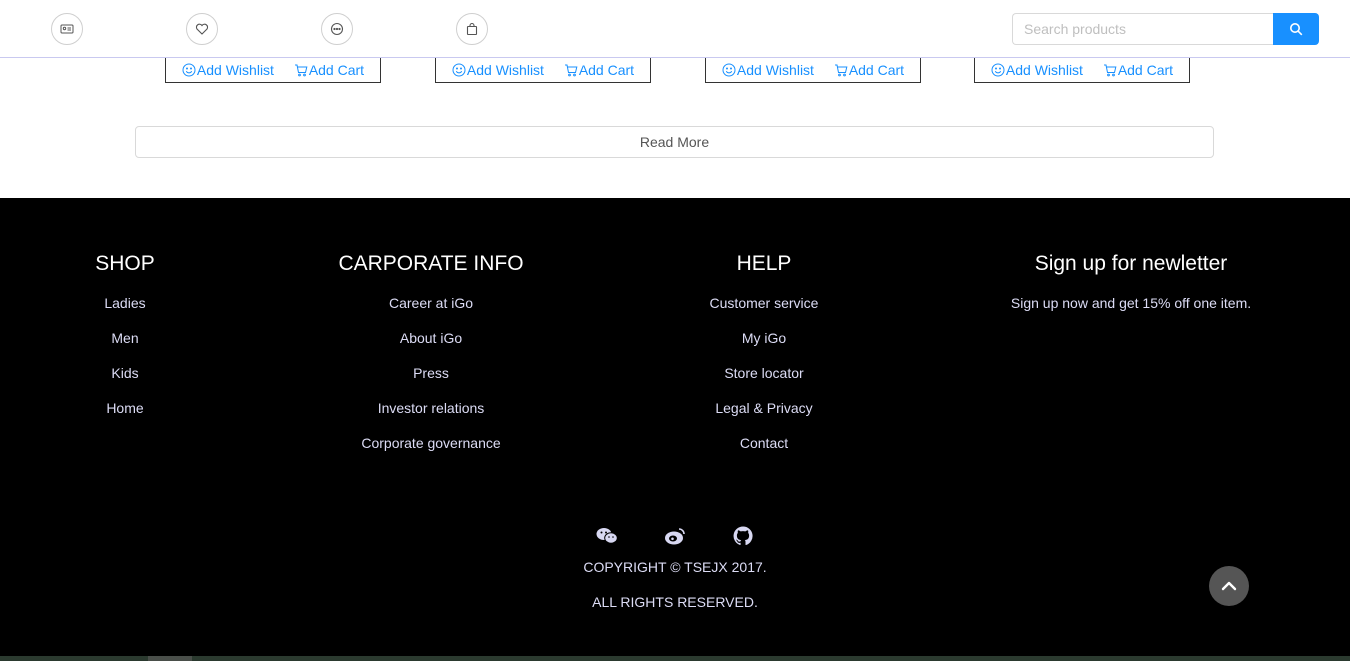 This screenshot has height=661, width=1350. What do you see at coordinates (764, 303) in the screenshot?
I see `footer-link: Customer service` at bounding box center [764, 303].